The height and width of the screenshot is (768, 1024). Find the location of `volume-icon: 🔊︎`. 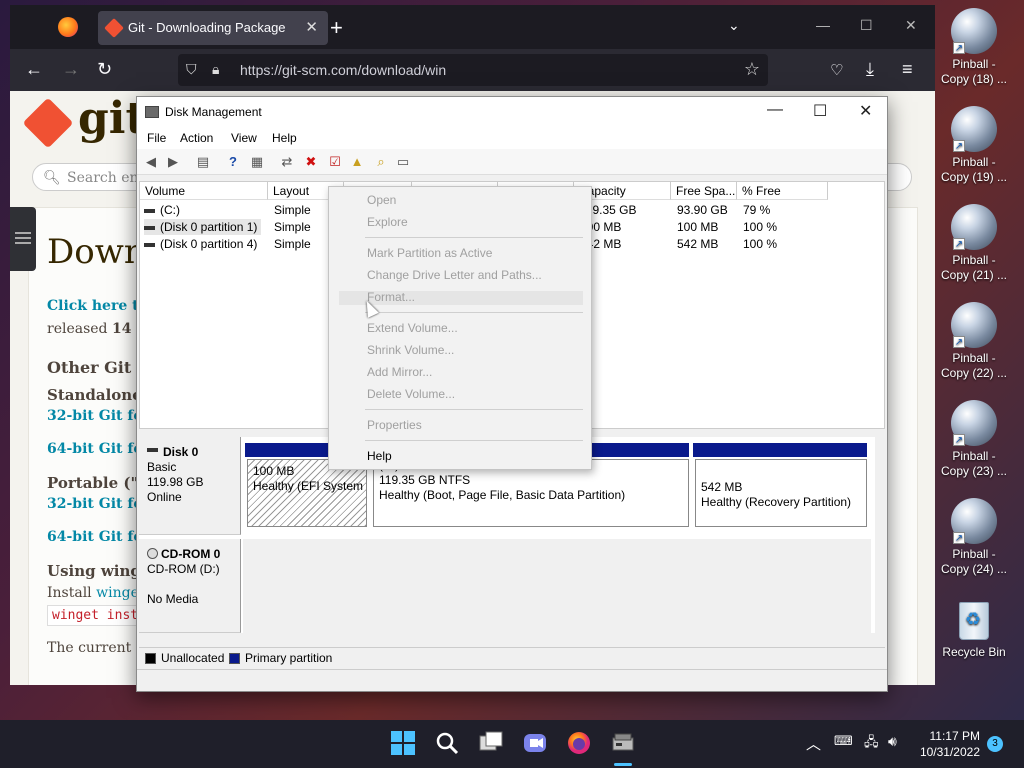

volume-icon: 🔊︎ is located at coordinates (892, 741).